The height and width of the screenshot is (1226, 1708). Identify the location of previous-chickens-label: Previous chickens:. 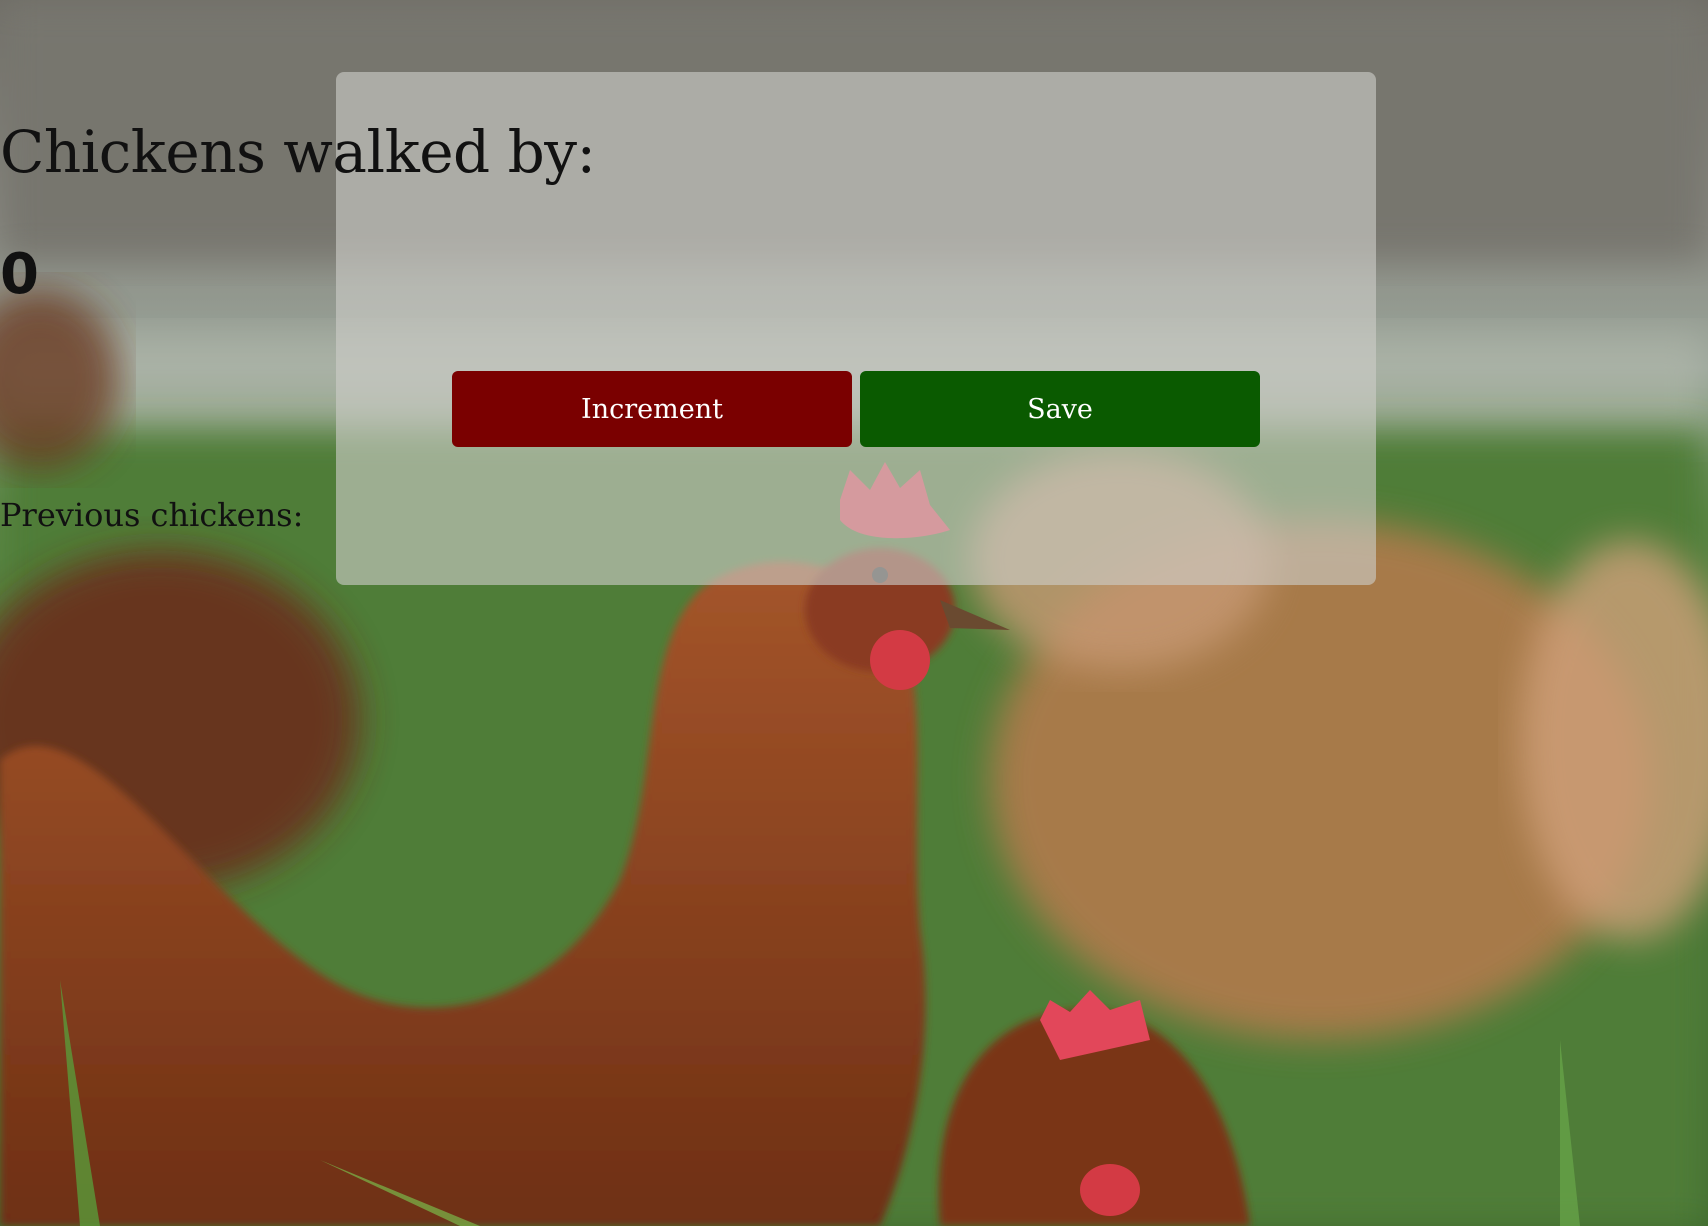
(152, 515).